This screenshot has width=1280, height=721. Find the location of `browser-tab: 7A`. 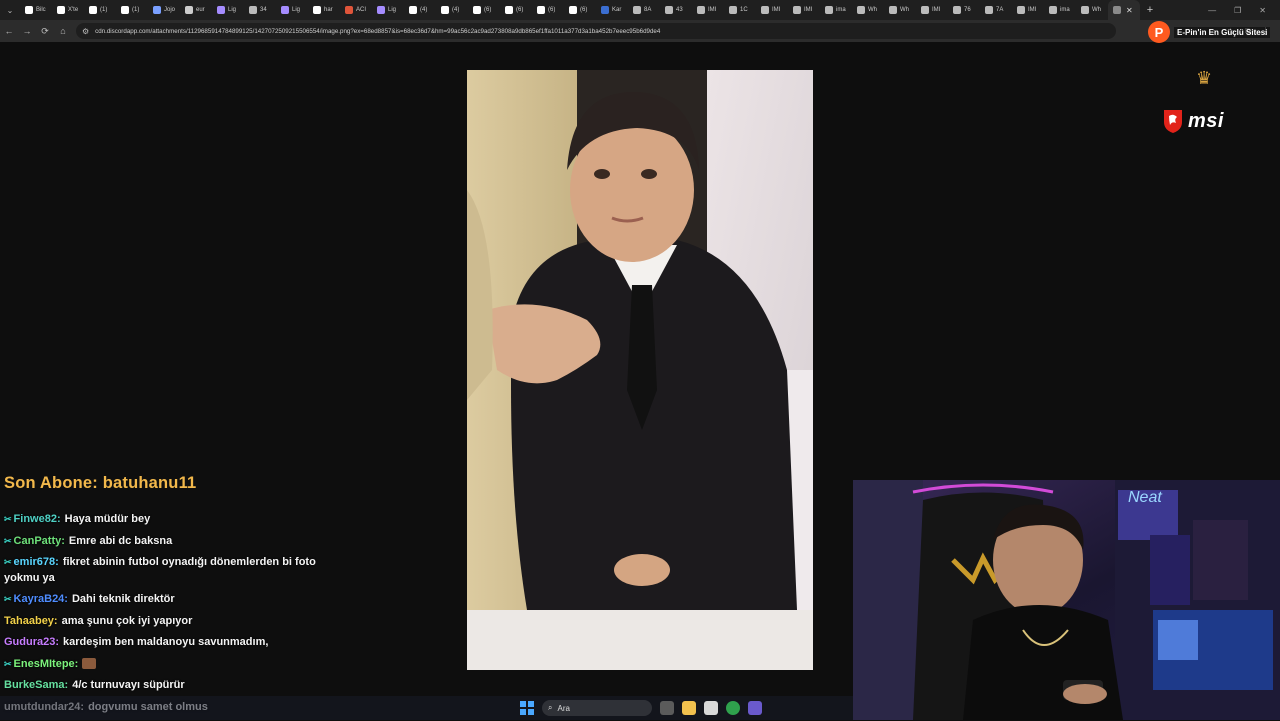

browser-tab: 7A is located at coordinates (996, 10).